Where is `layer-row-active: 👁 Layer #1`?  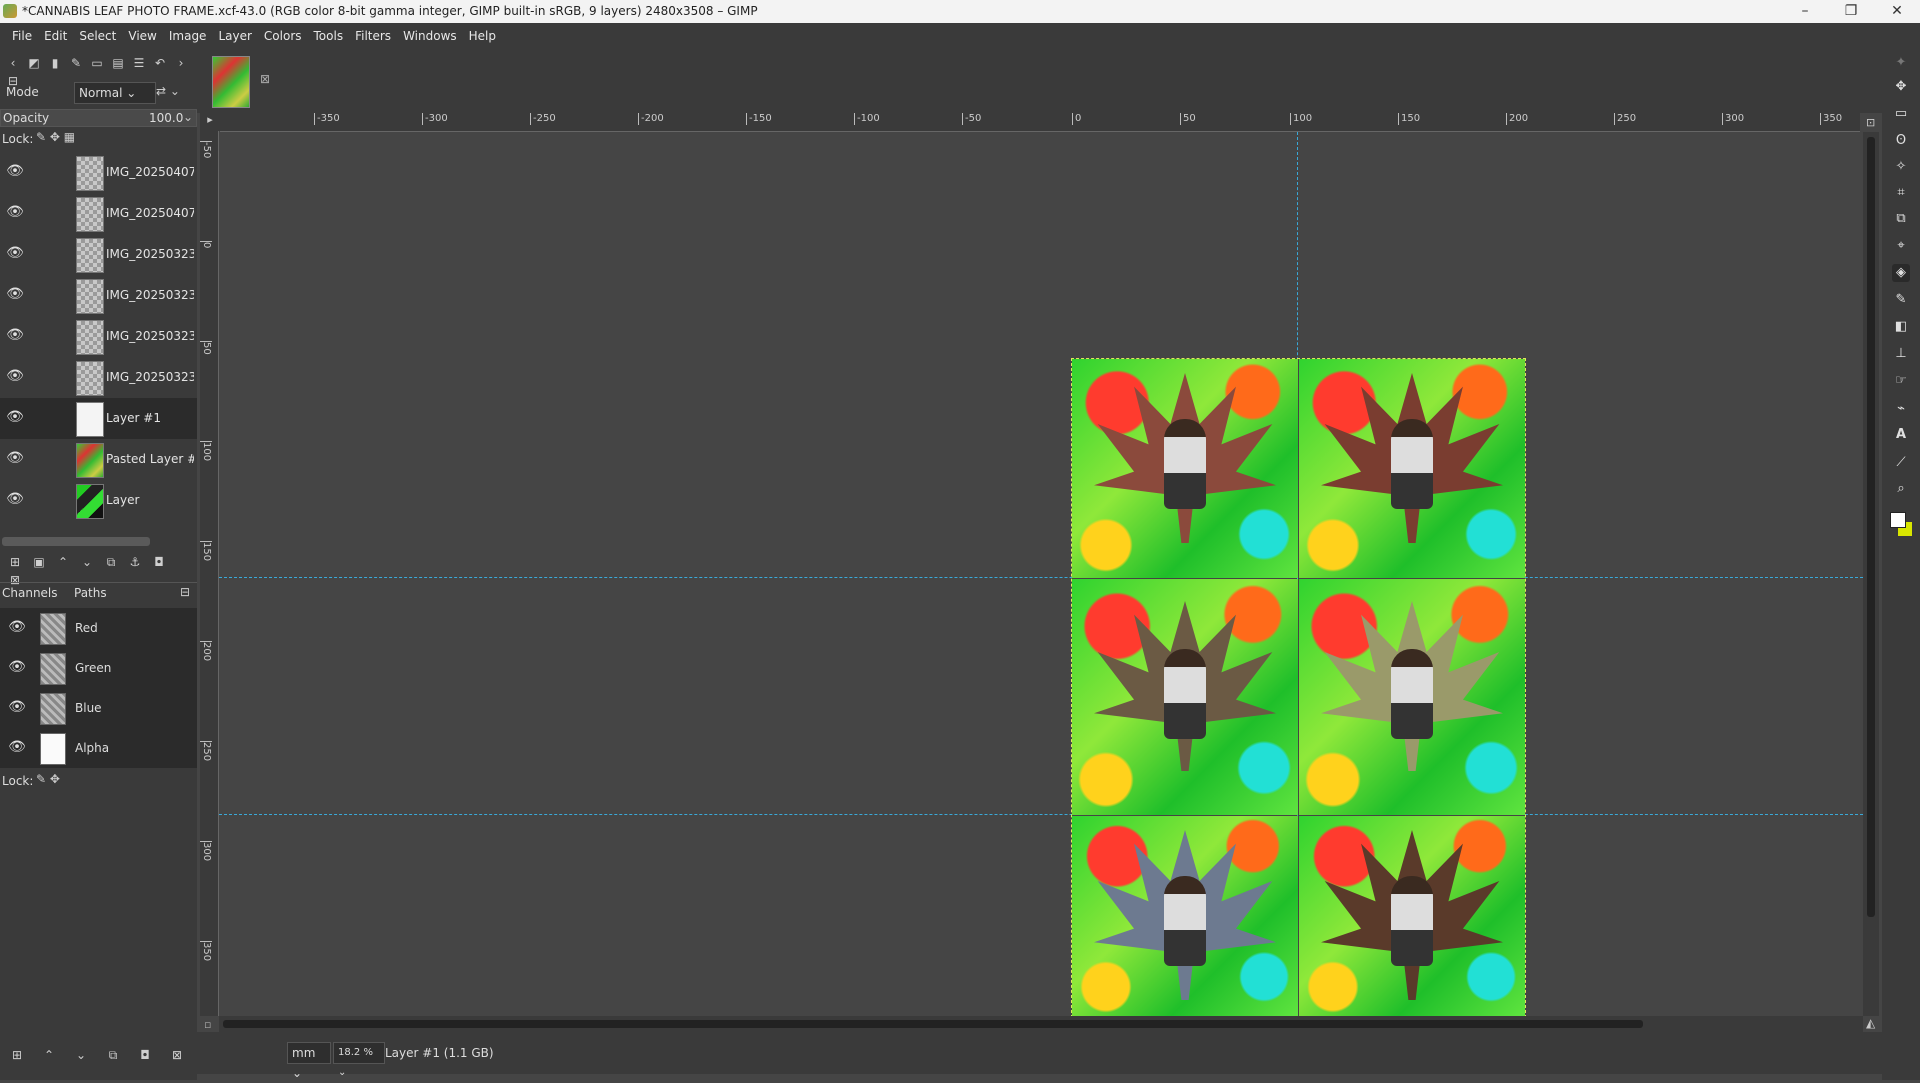 layer-row-active: 👁 Layer #1 is located at coordinates (98, 418).